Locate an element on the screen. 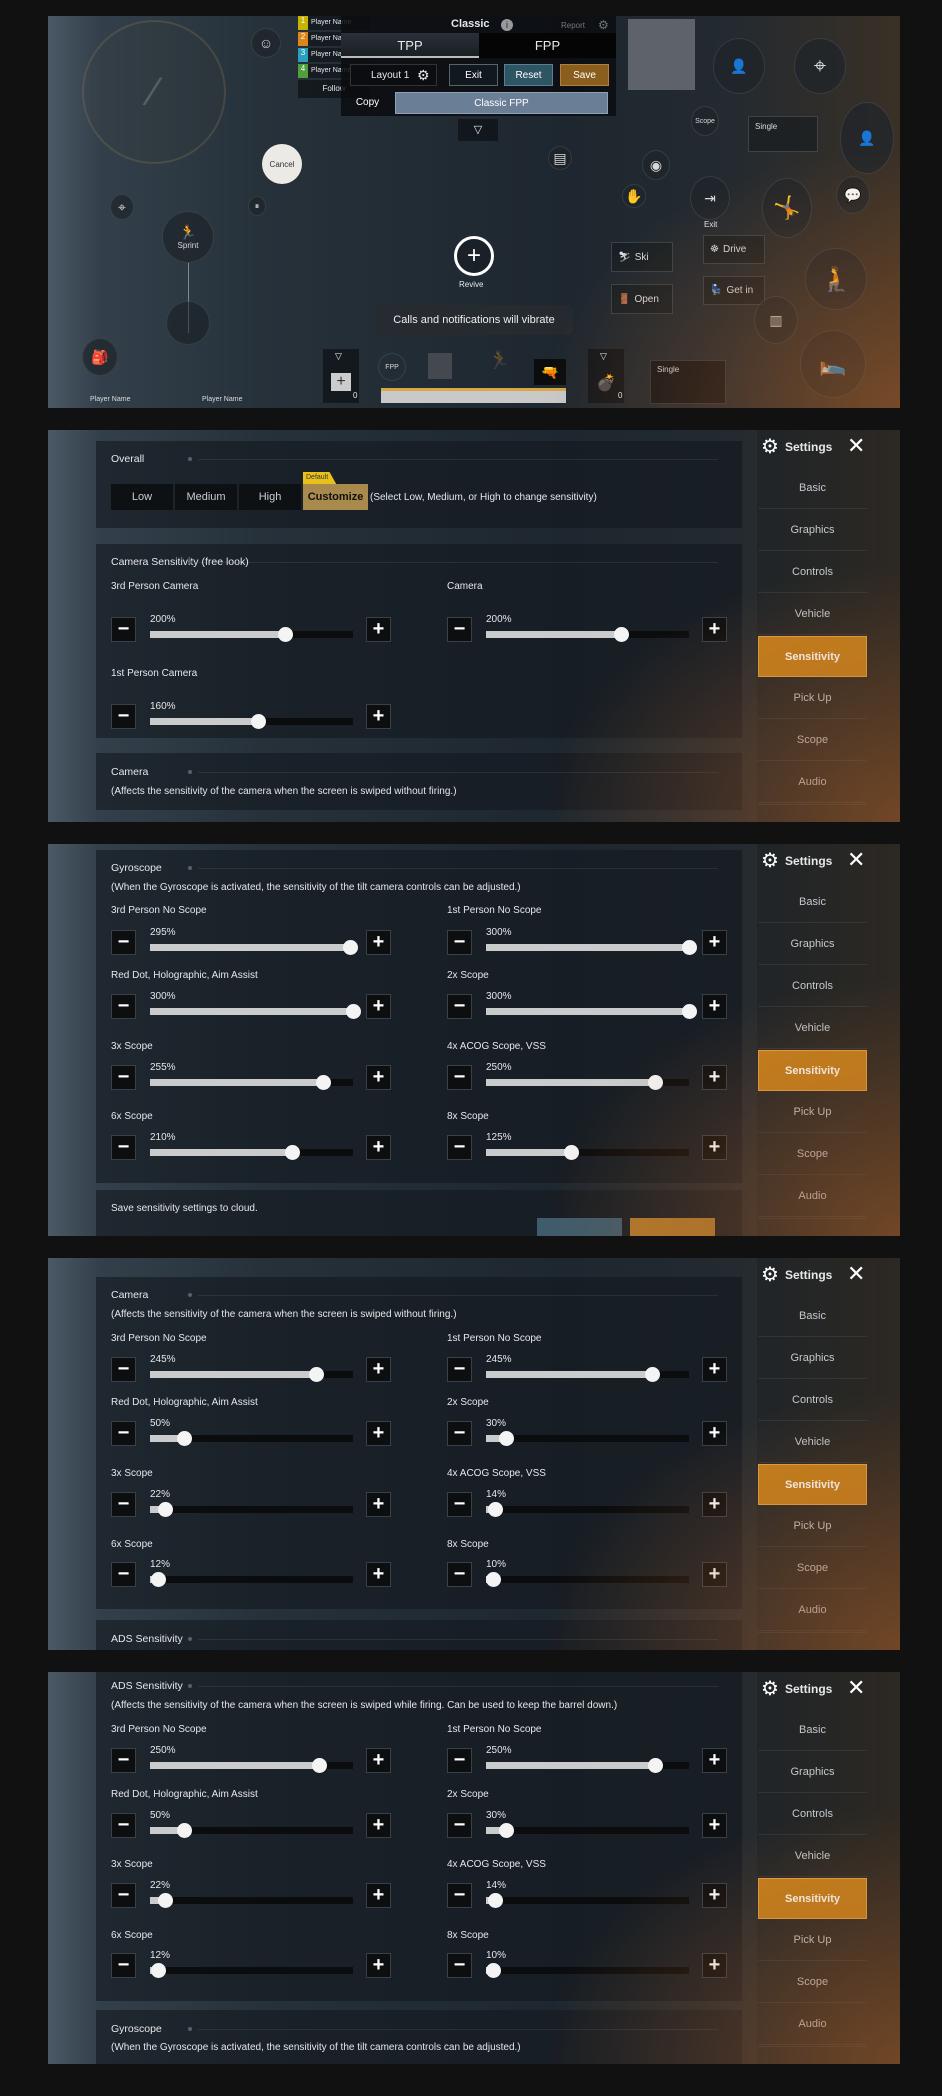 Image resolution: width=942 pixels, height=2096 pixels. tab-fpp: FPP is located at coordinates (547, 45).